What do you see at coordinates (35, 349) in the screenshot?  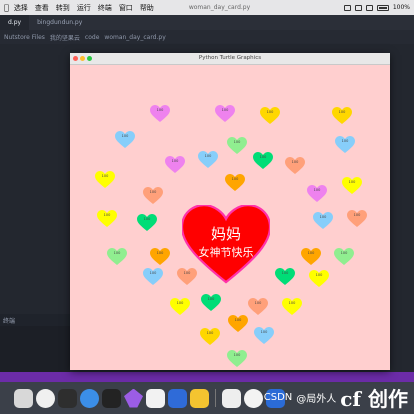 I see `terminal-output` at bounding box center [35, 349].